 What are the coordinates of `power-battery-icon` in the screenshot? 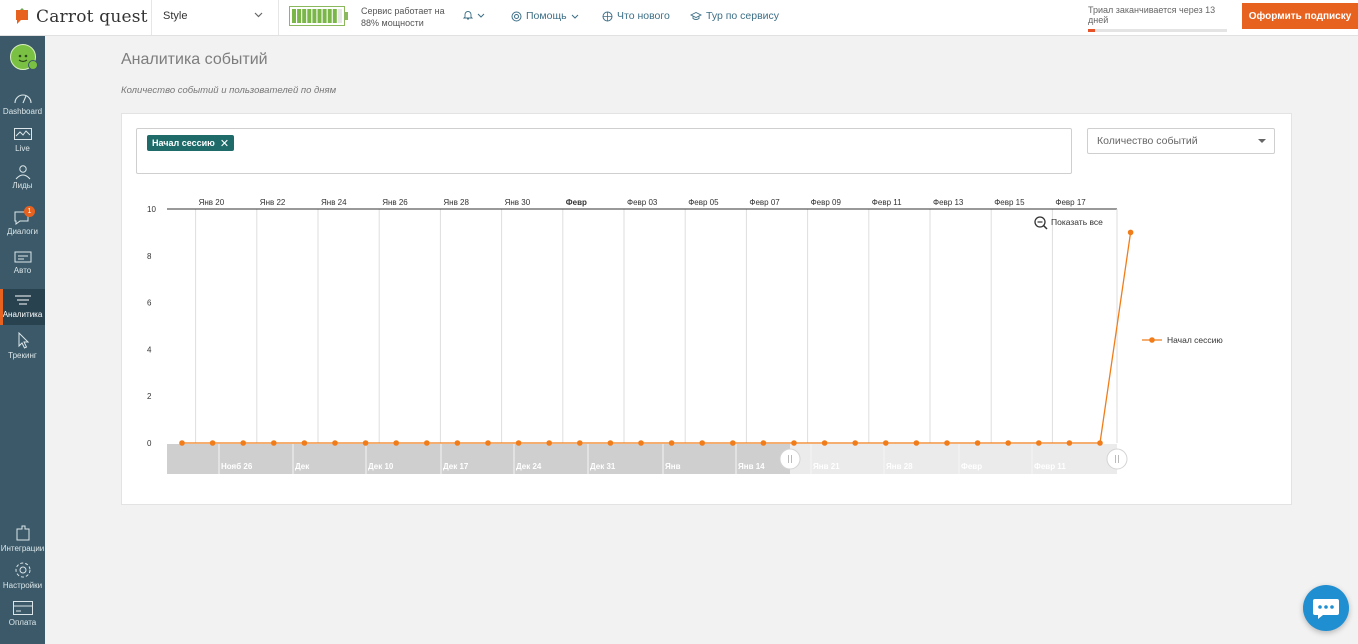 It's located at (319, 16).